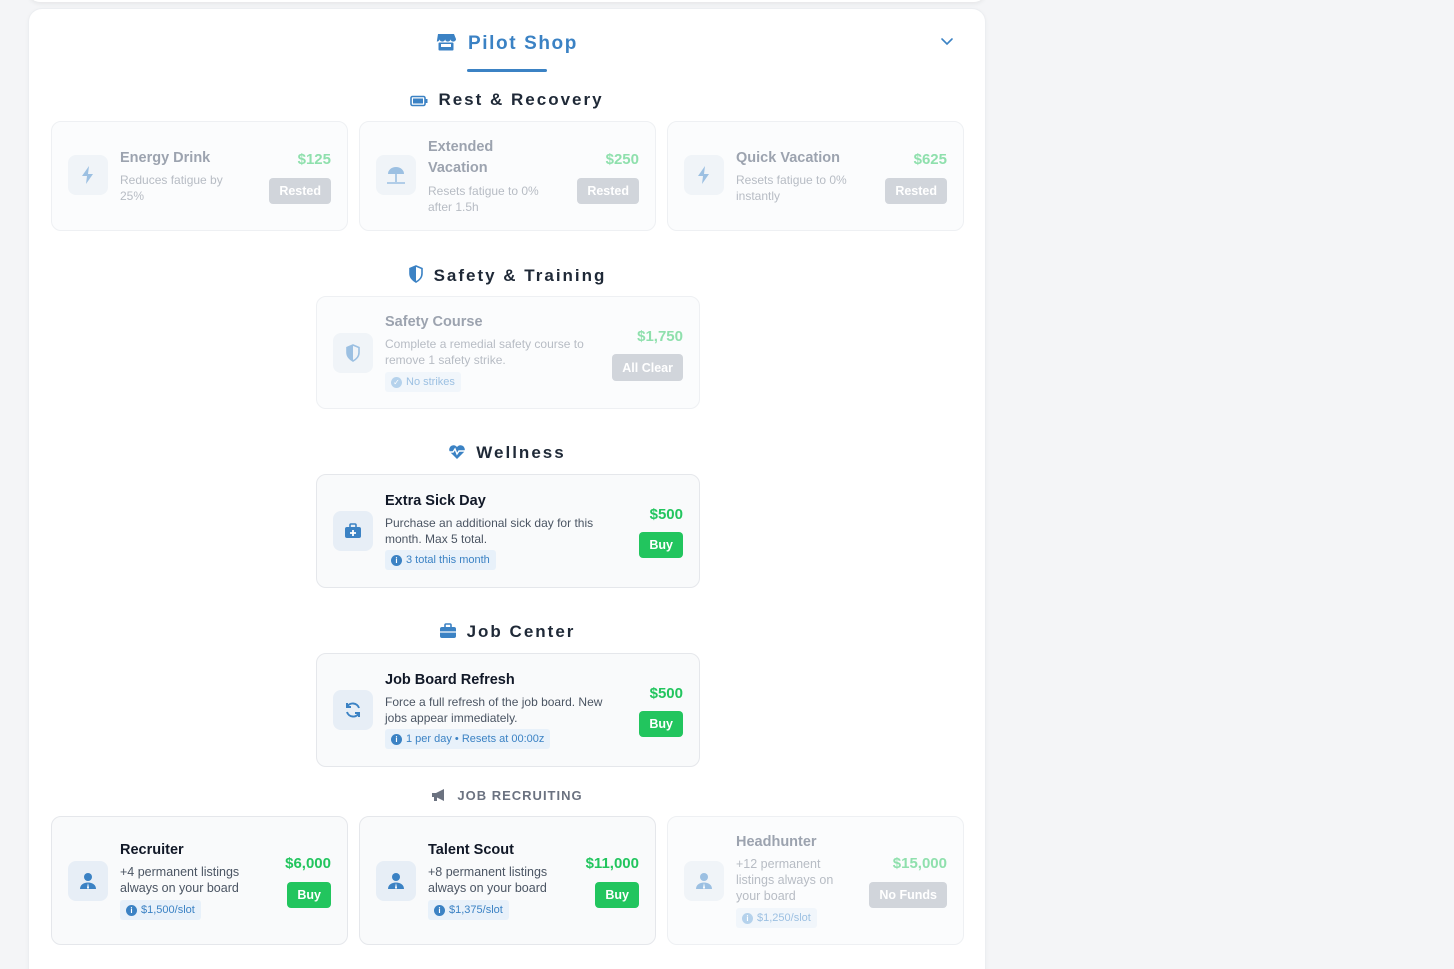 Image resolution: width=1454 pixels, height=969 pixels. What do you see at coordinates (471, 850) in the screenshot?
I see `item-name: Talent Scout` at bounding box center [471, 850].